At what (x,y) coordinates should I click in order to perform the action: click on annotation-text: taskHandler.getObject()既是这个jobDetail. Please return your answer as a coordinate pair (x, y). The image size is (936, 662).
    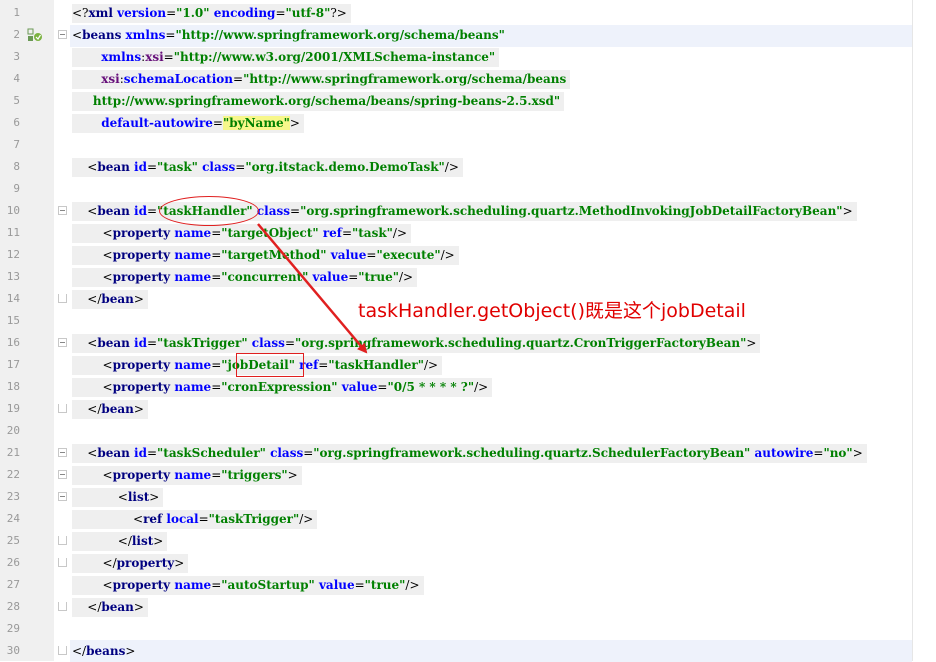
    Looking at the image, I should click on (552, 311).